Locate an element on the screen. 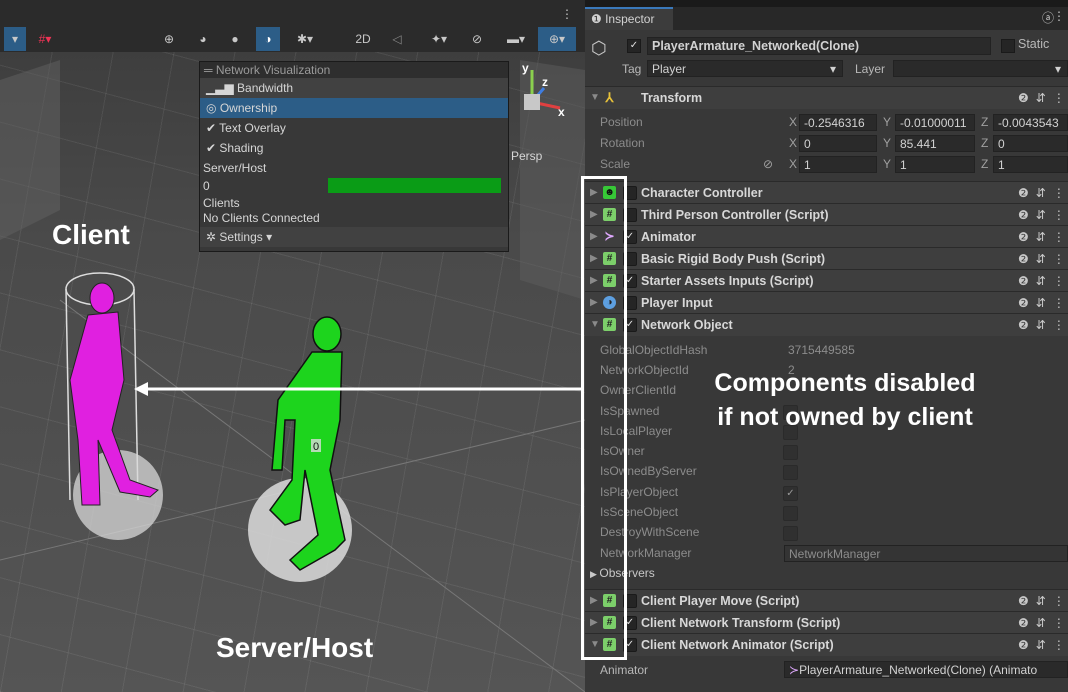  server-host-annotation: Server/Host is located at coordinates (295, 647).